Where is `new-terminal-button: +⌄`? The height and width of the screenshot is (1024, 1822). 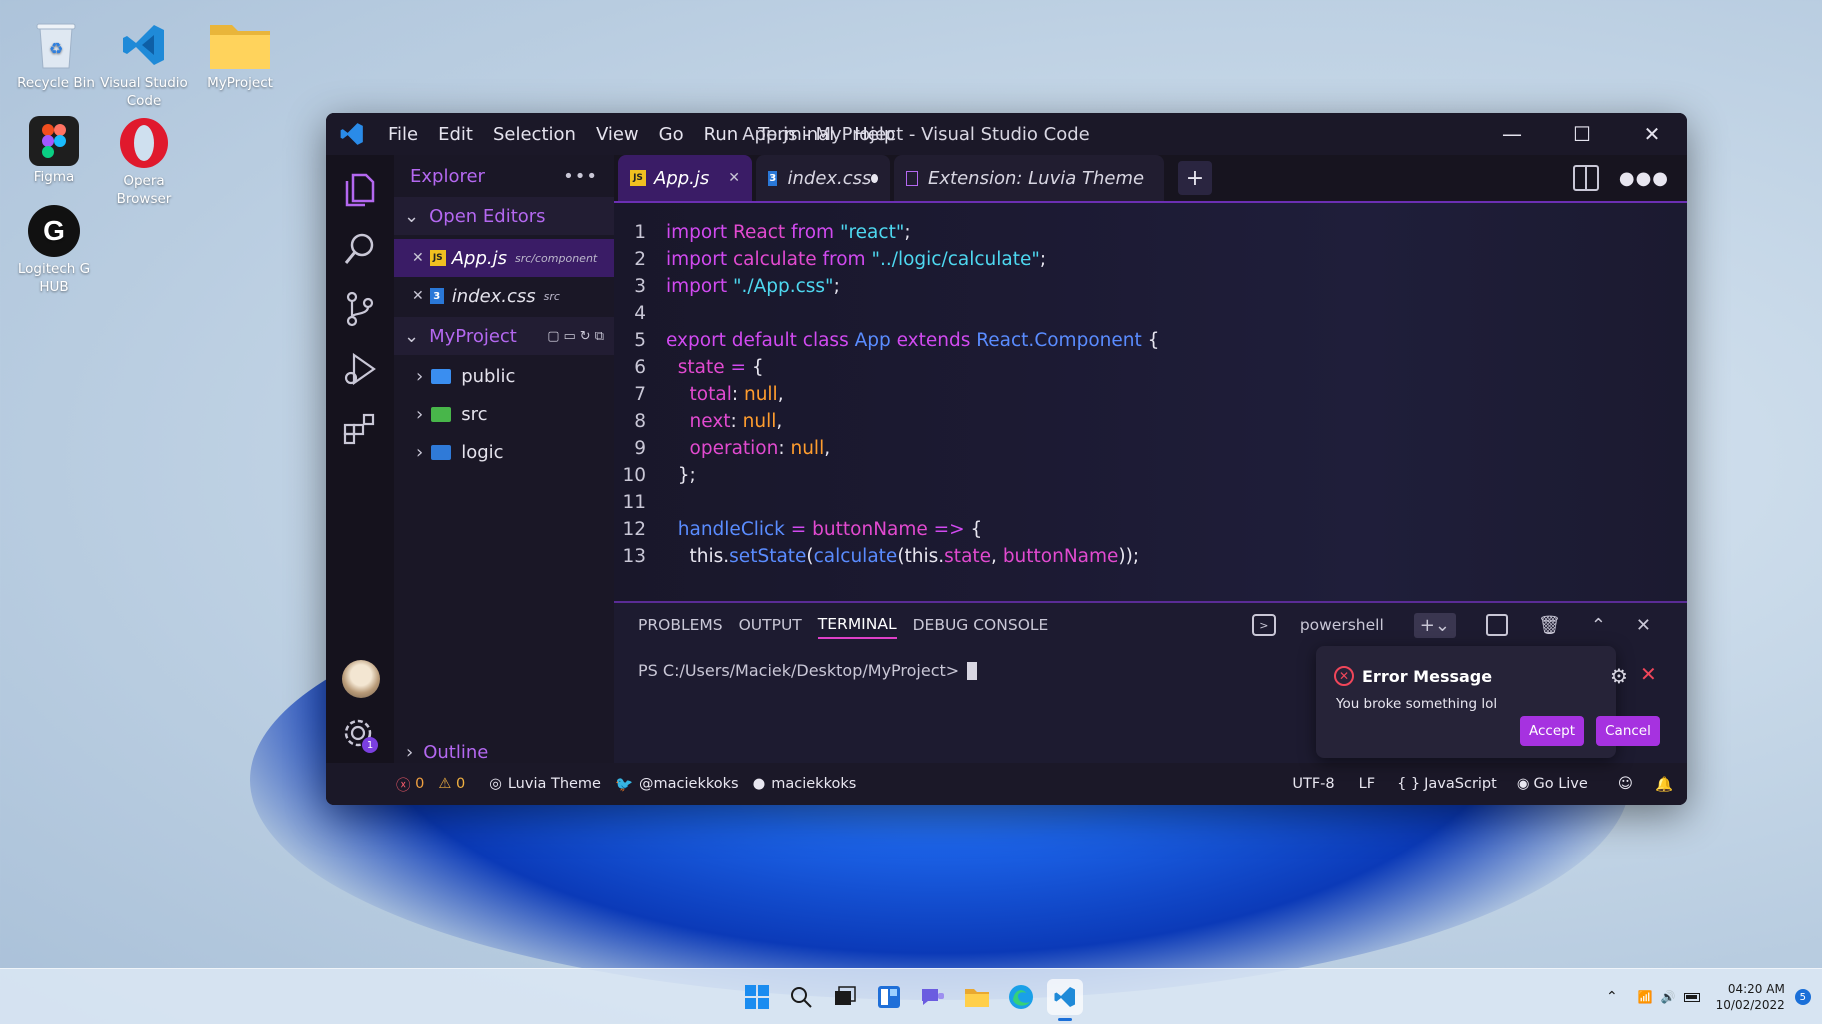
new-terminal-button: +⌄ is located at coordinates (1434, 625).